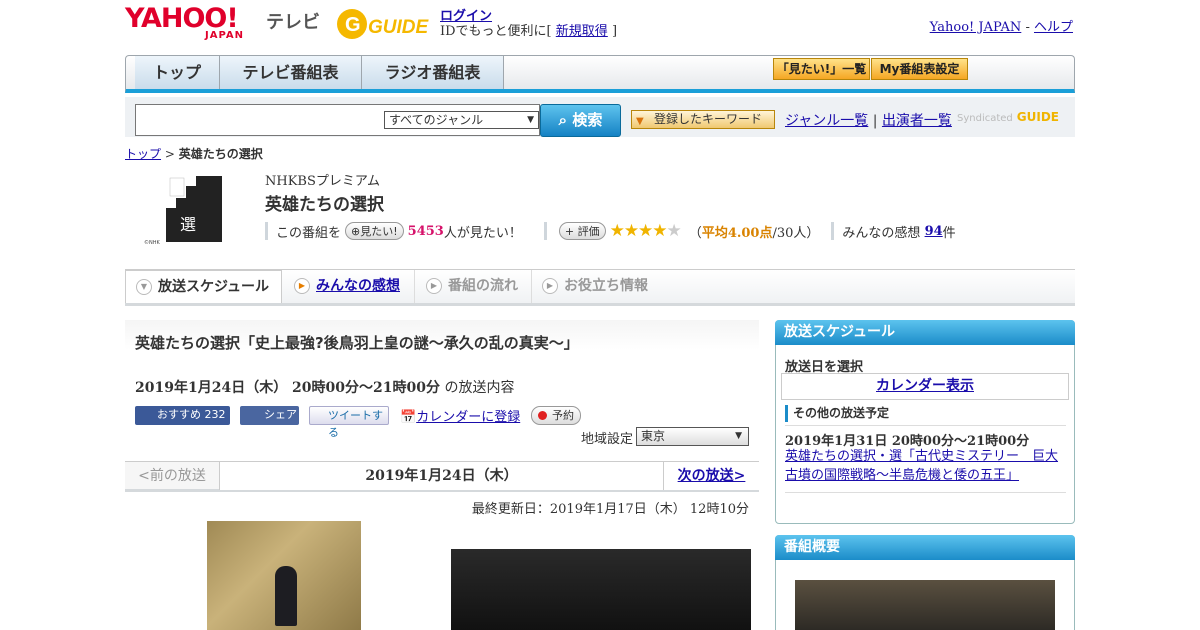  I want to click on search-button: ⌕ 検索, so click(580, 120).